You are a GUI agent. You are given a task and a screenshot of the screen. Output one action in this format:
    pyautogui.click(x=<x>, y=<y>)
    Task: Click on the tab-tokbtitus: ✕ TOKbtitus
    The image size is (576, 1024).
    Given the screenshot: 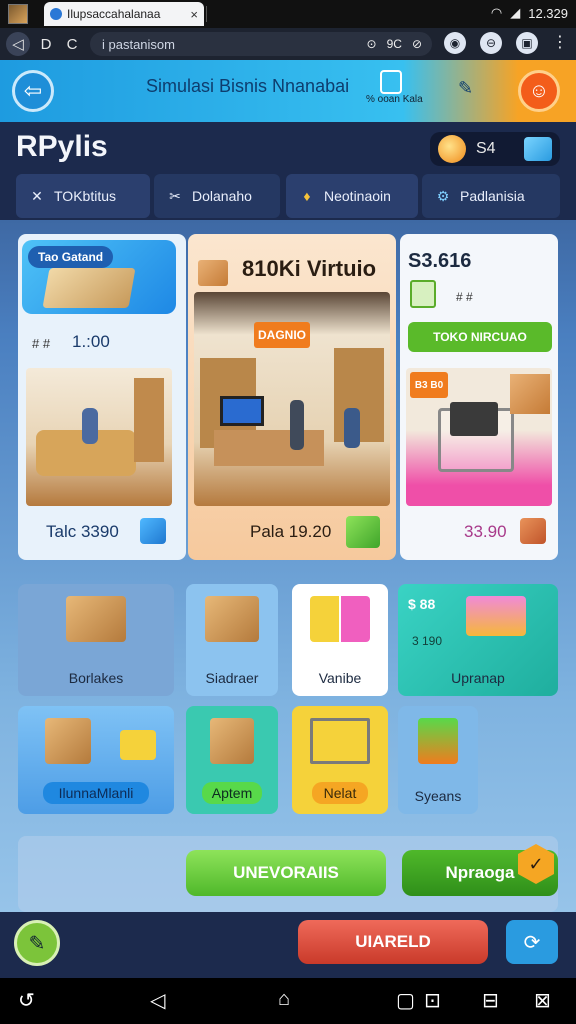 What is the action you would take?
    pyautogui.click(x=83, y=196)
    